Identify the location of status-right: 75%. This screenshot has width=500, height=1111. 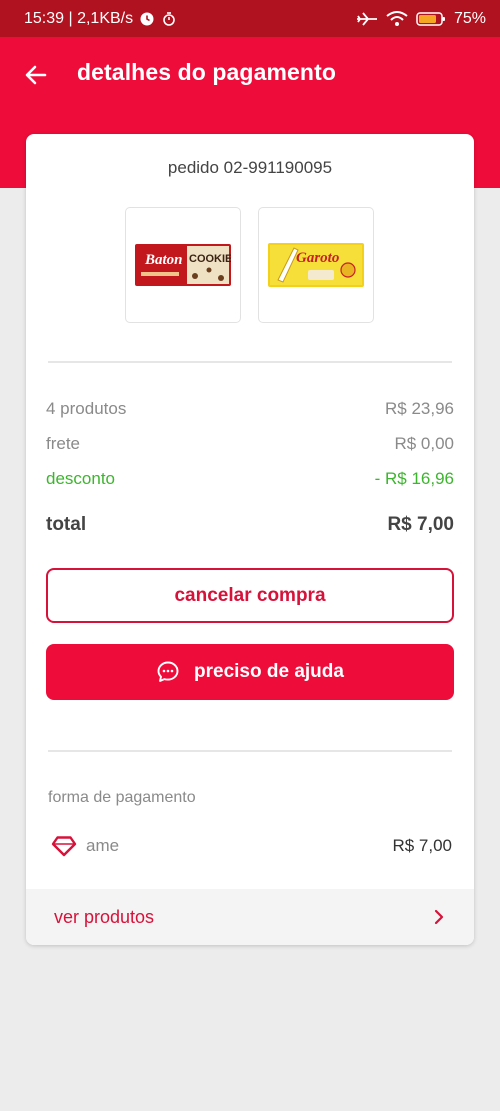
(421, 19).